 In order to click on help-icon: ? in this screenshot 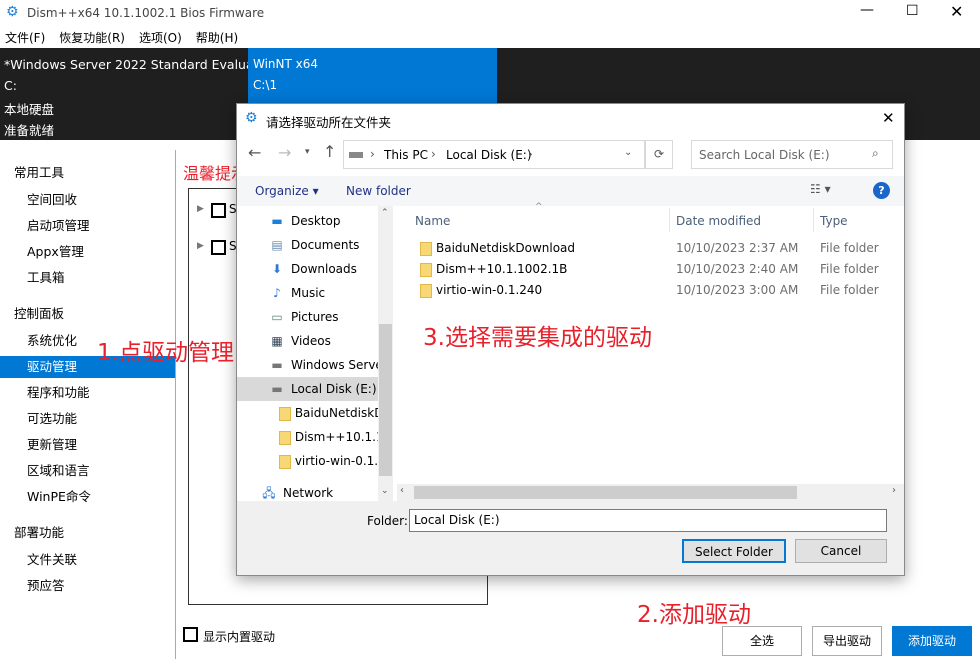, I will do `click(881, 190)`.